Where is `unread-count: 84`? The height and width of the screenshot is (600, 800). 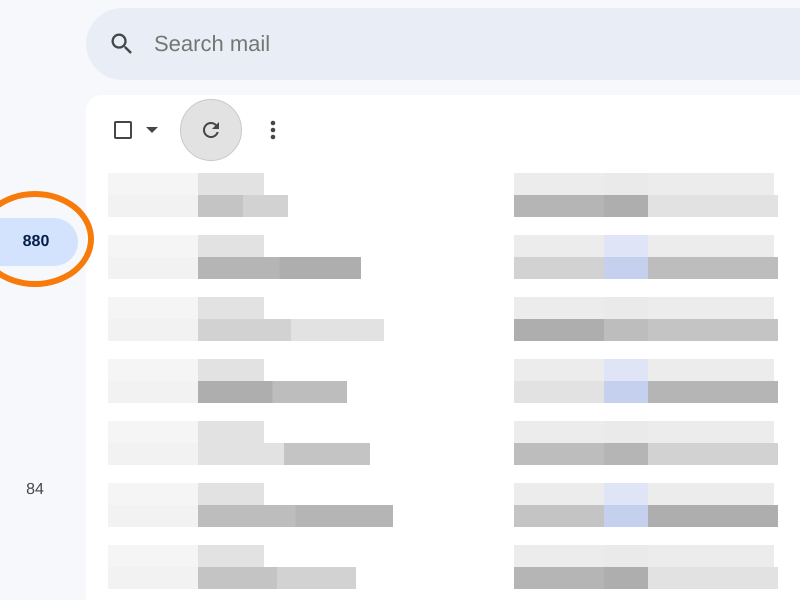
unread-count: 84 is located at coordinates (35, 490).